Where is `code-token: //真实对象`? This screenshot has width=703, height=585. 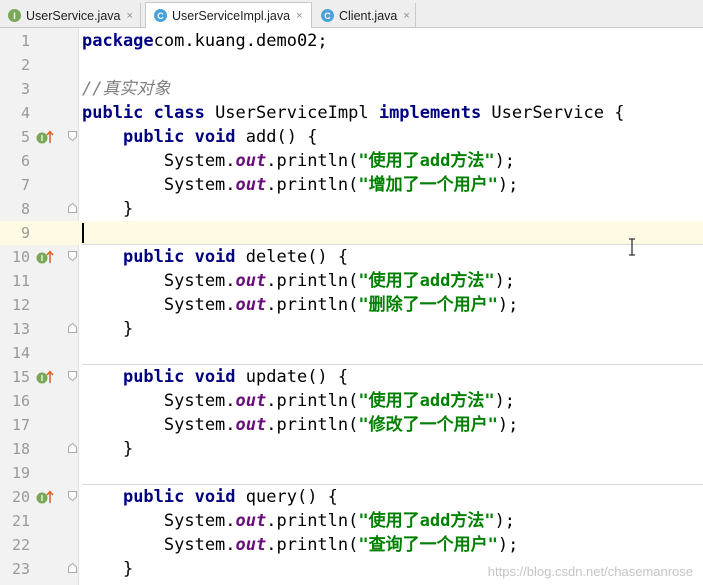 code-token: //真实对象 is located at coordinates (126, 89).